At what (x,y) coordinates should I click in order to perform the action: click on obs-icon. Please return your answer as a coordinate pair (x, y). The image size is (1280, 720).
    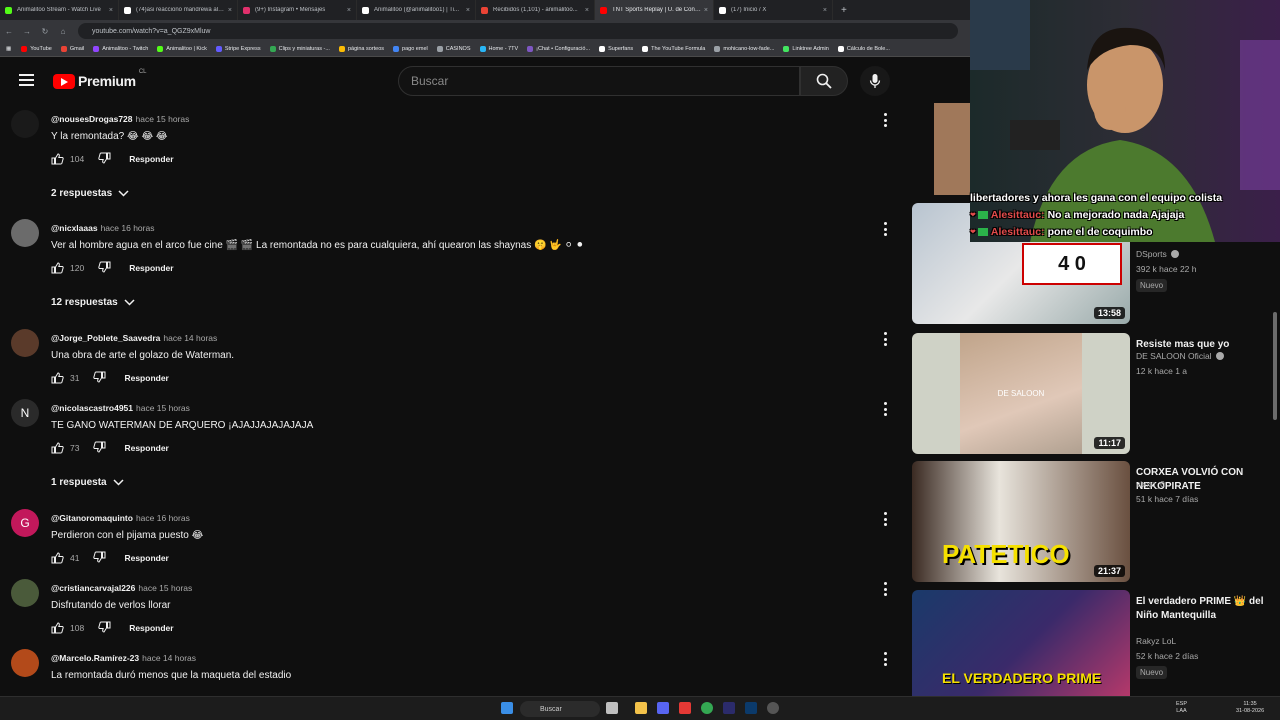
    Looking at the image, I should click on (773, 708).